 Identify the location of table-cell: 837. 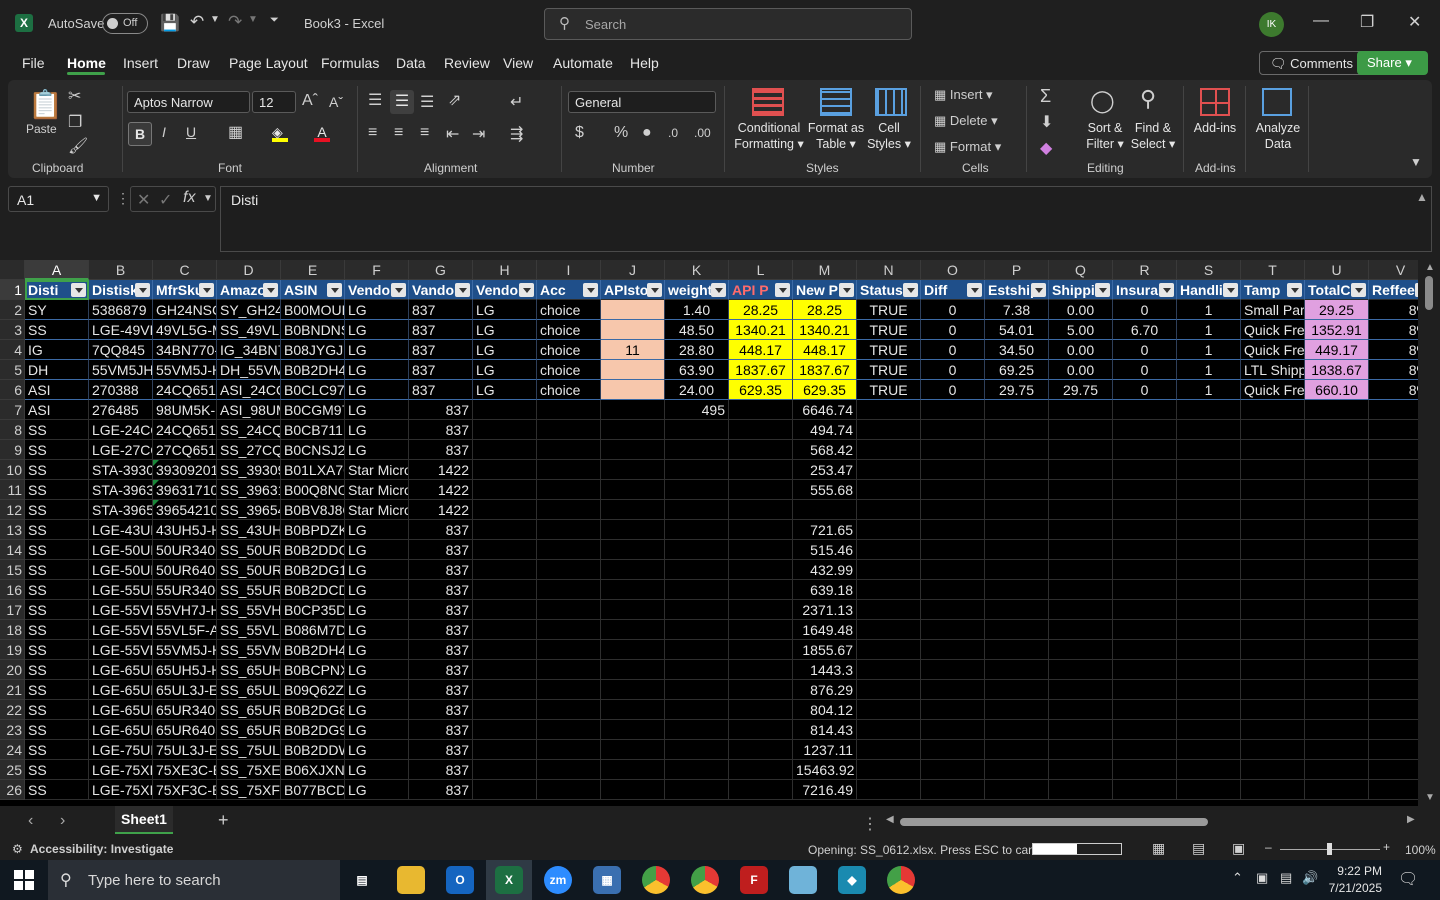
(441, 690).